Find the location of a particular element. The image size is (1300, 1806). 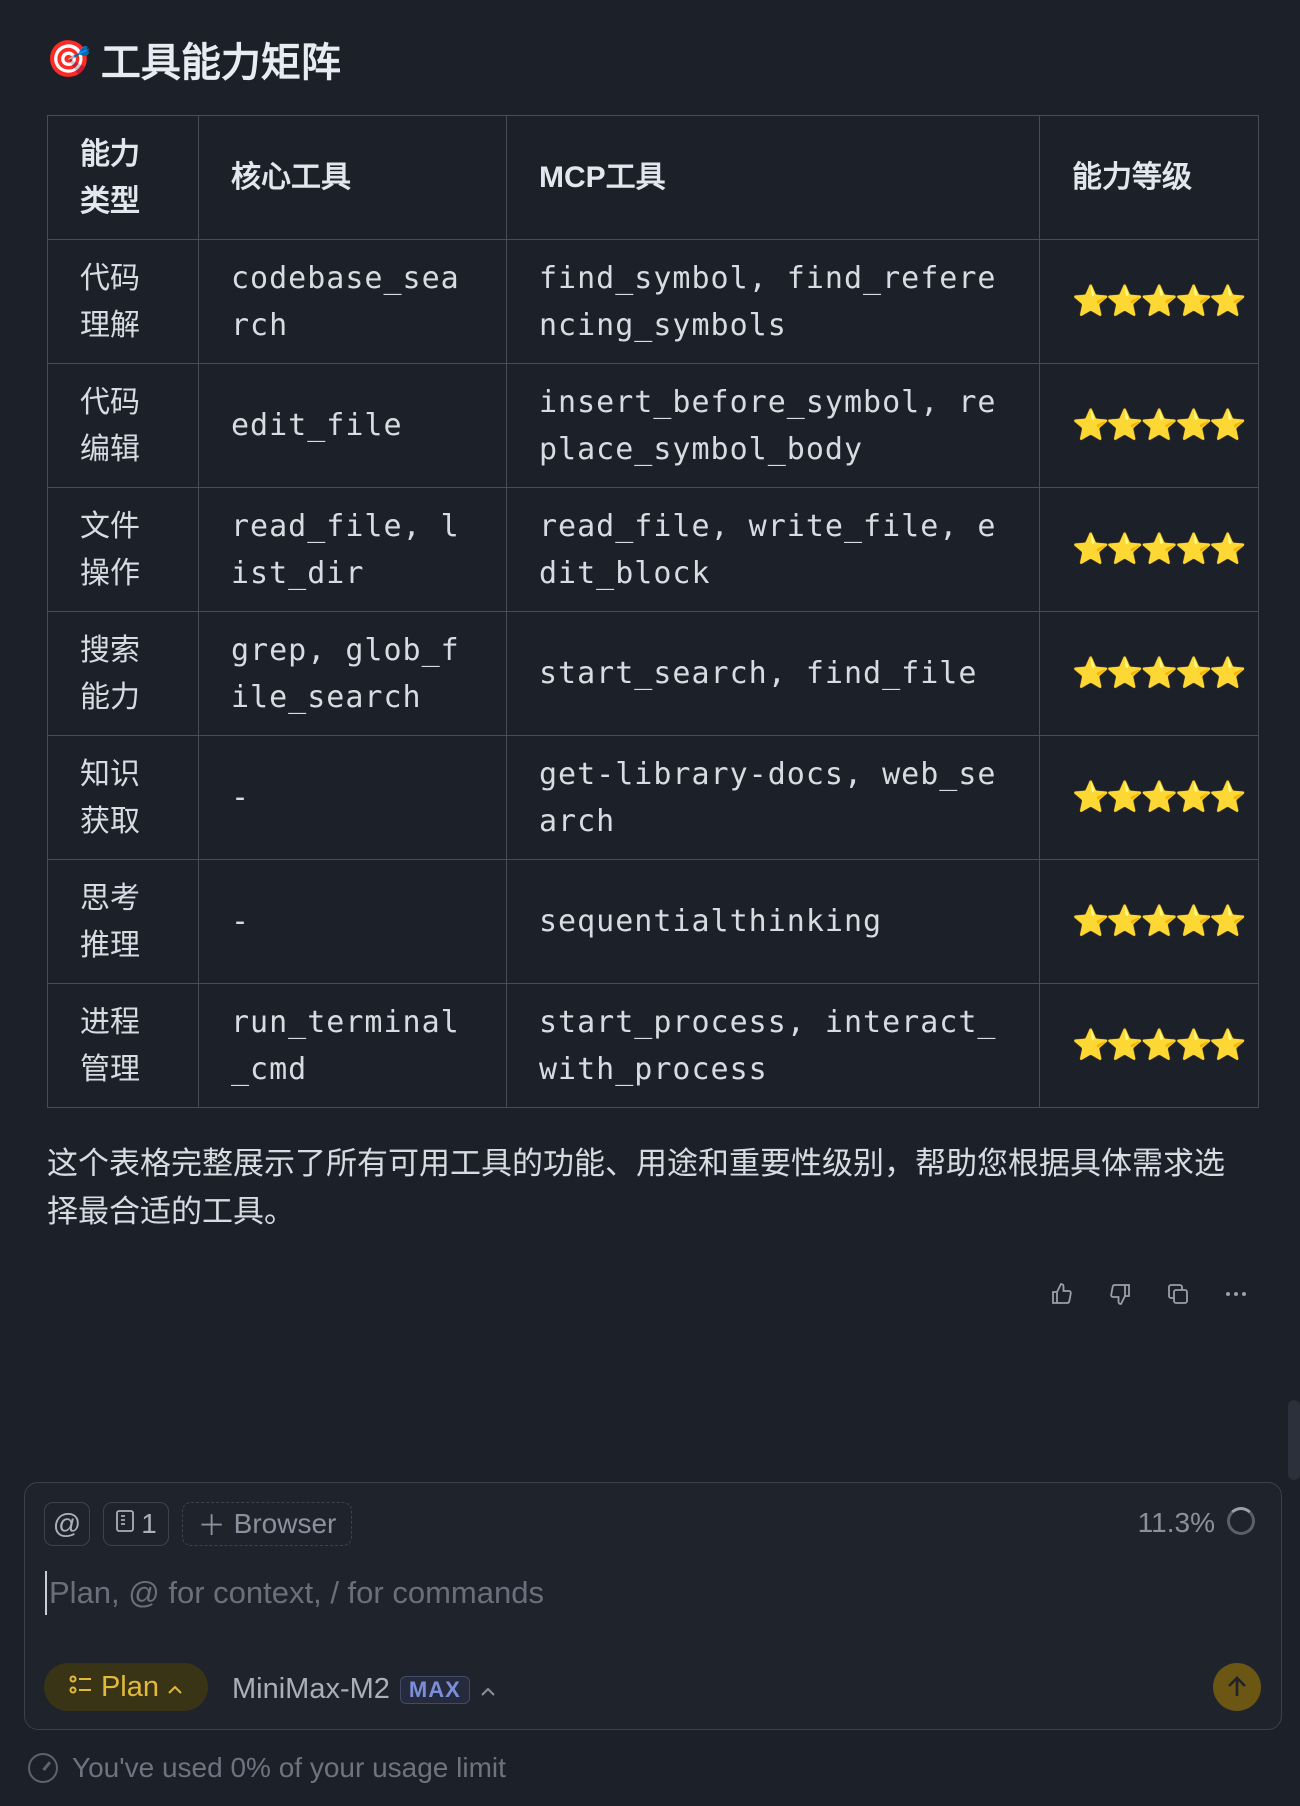

gauge-icon is located at coordinates (43, 1768).